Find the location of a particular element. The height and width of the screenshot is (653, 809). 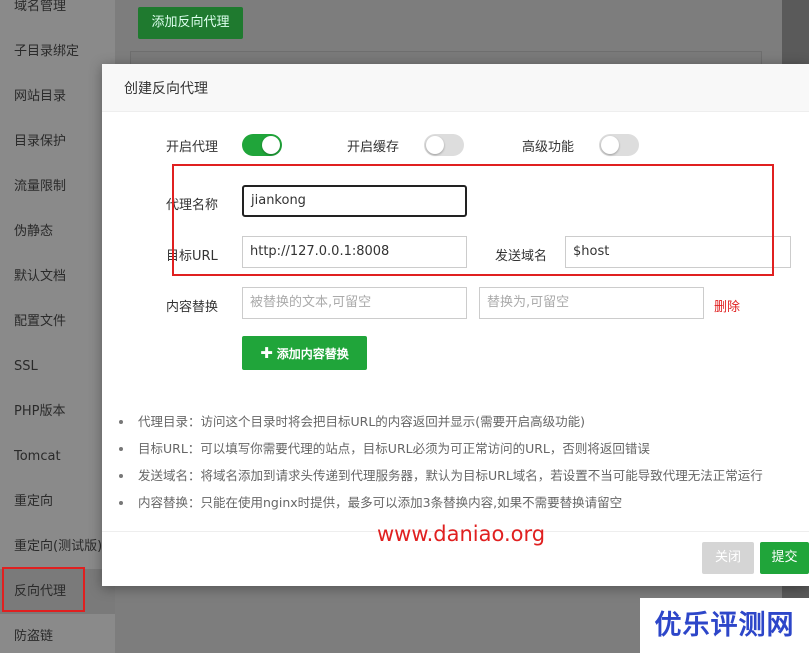

delete-replace-link: 删除 is located at coordinates (727, 305).